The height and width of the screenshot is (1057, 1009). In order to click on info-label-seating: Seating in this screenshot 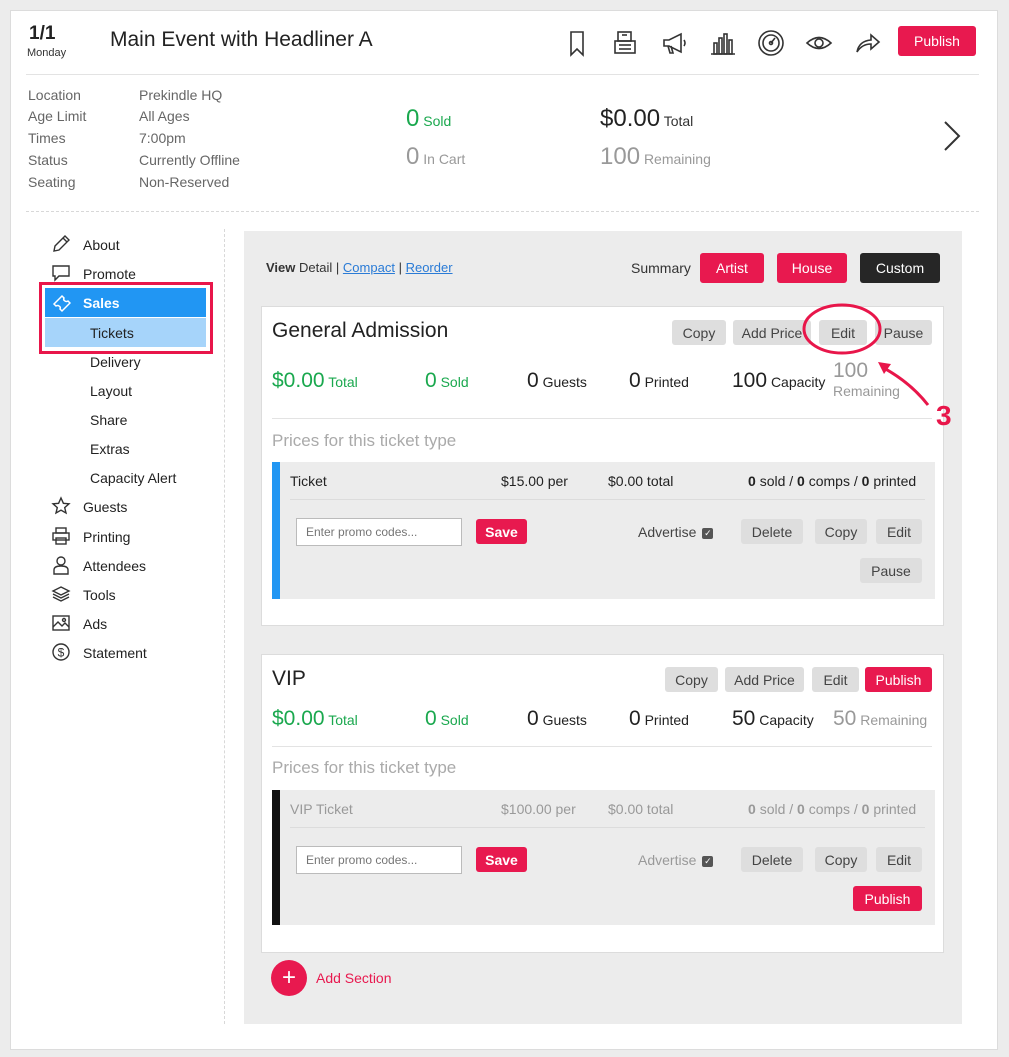, I will do `click(52, 182)`.